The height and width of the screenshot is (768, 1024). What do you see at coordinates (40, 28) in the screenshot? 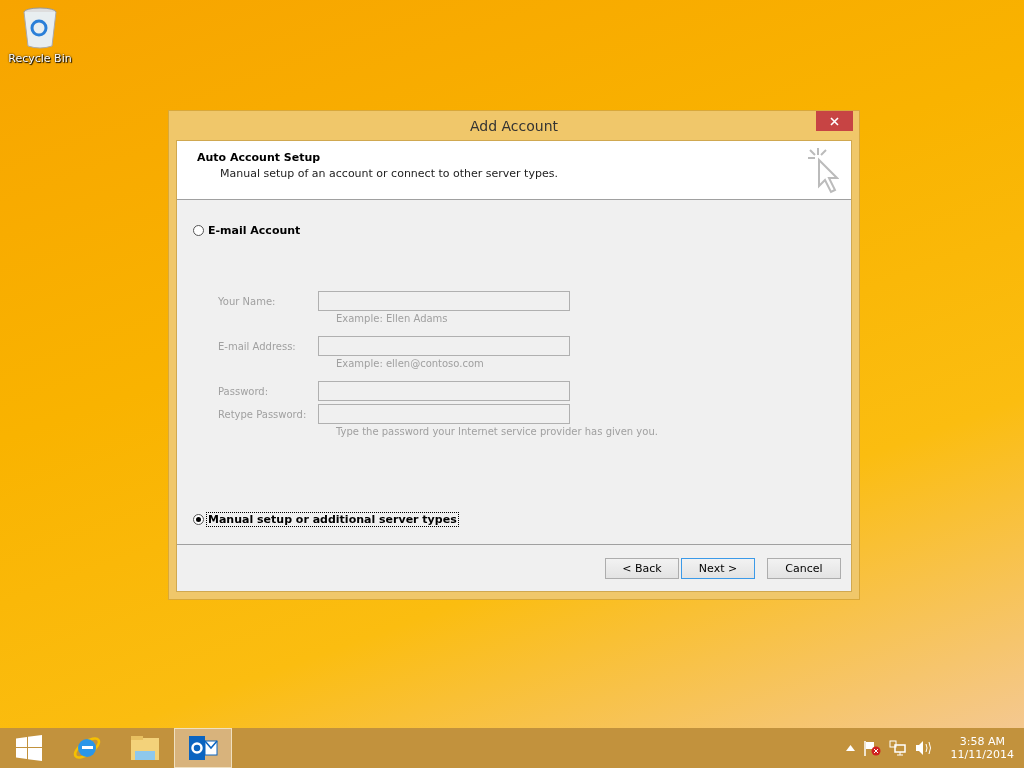
I see `recycle-bin-icon` at bounding box center [40, 28].